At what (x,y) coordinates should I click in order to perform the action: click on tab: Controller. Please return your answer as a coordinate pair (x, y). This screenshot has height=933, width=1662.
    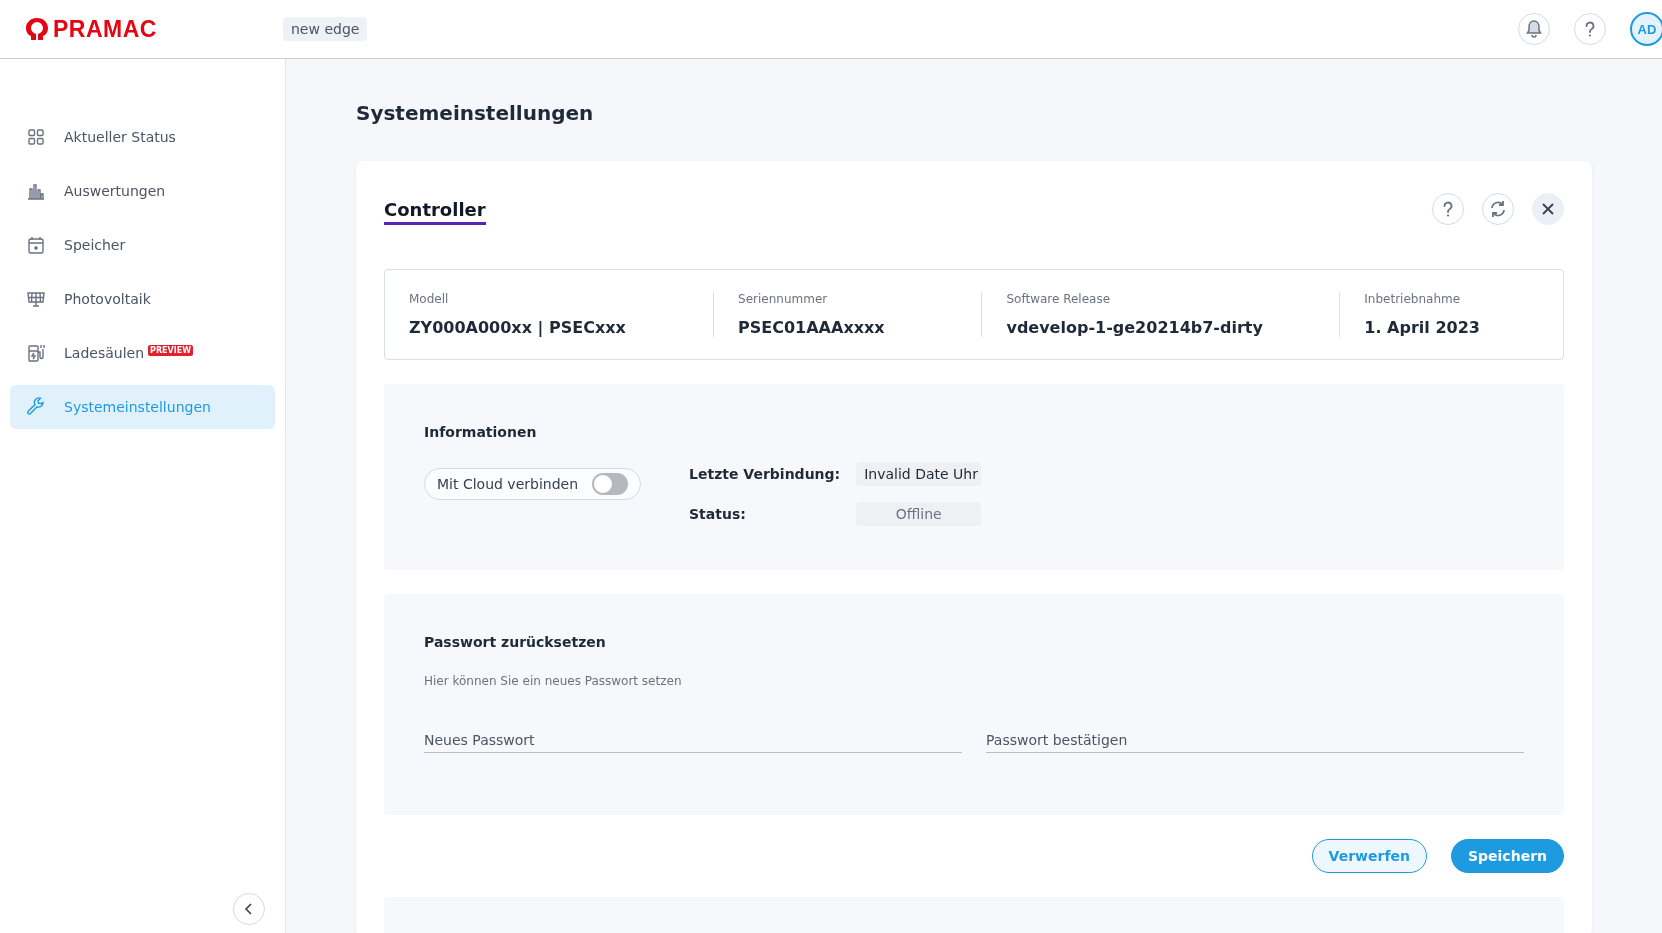
    Looking at the image, I should click on (435, 211).